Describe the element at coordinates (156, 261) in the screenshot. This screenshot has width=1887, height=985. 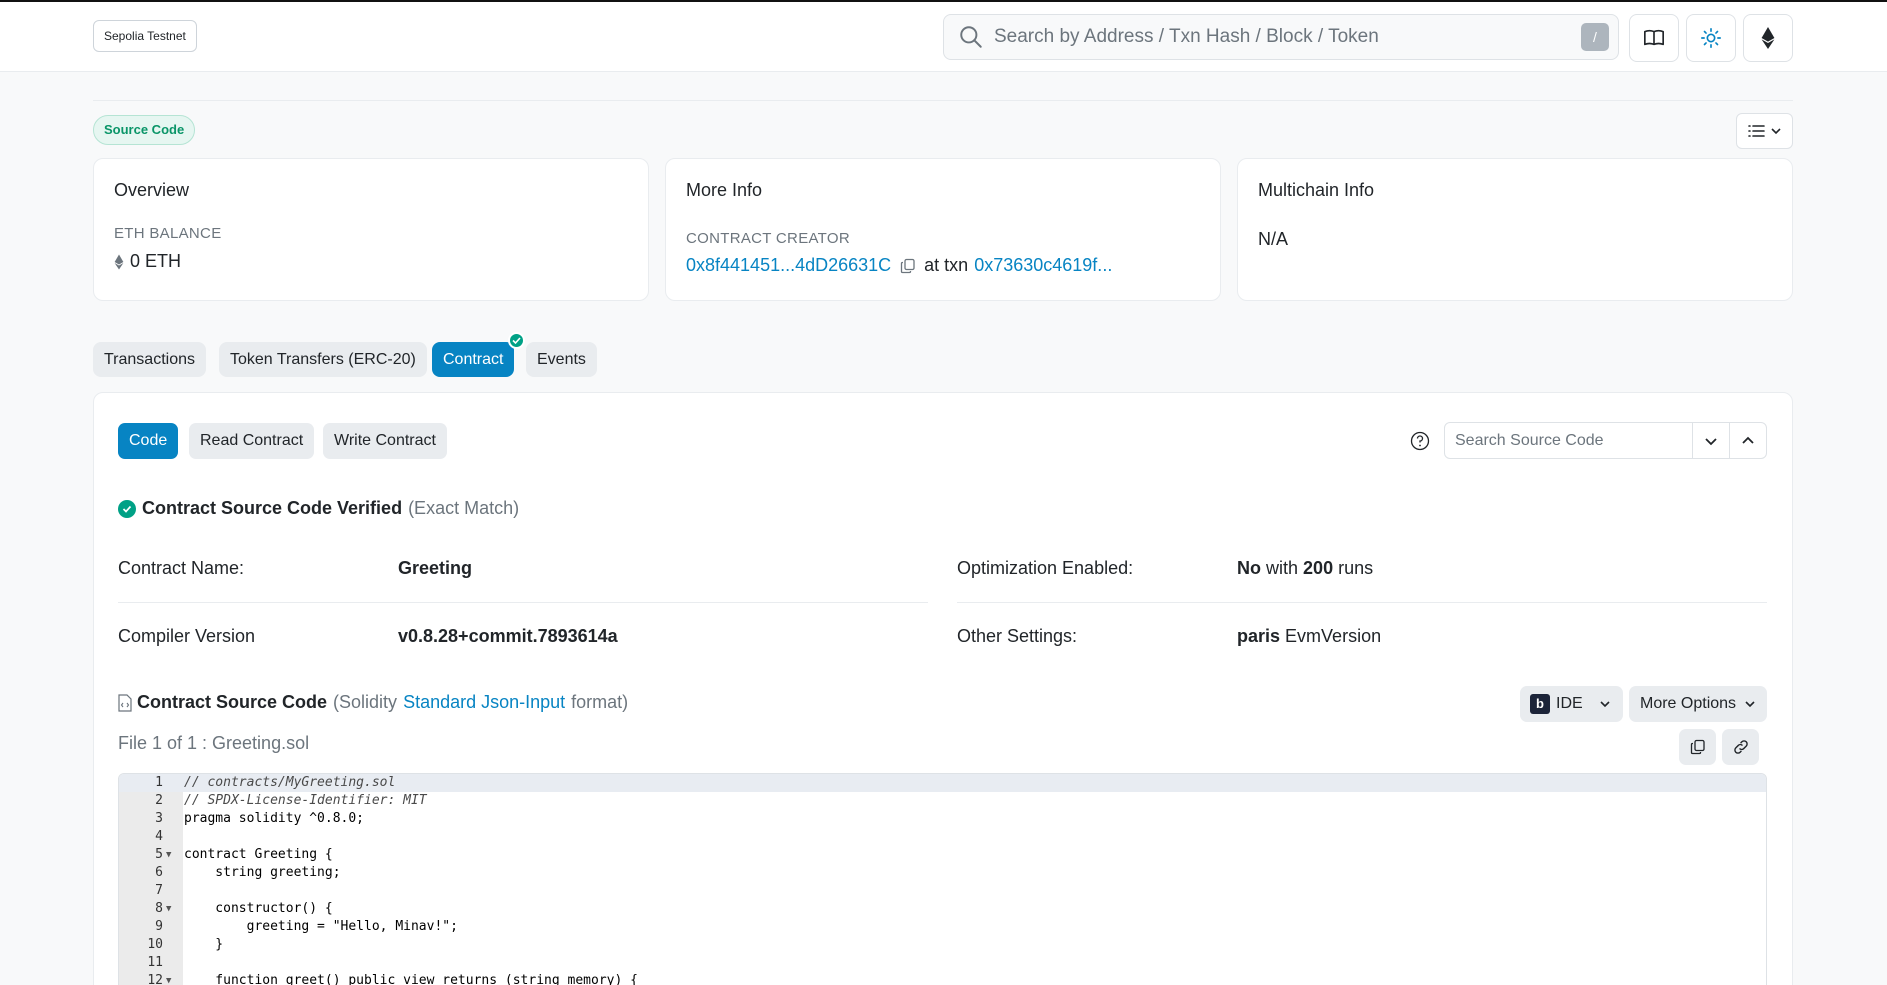
I see `eth-balance-text: 0 ETH` at that location.